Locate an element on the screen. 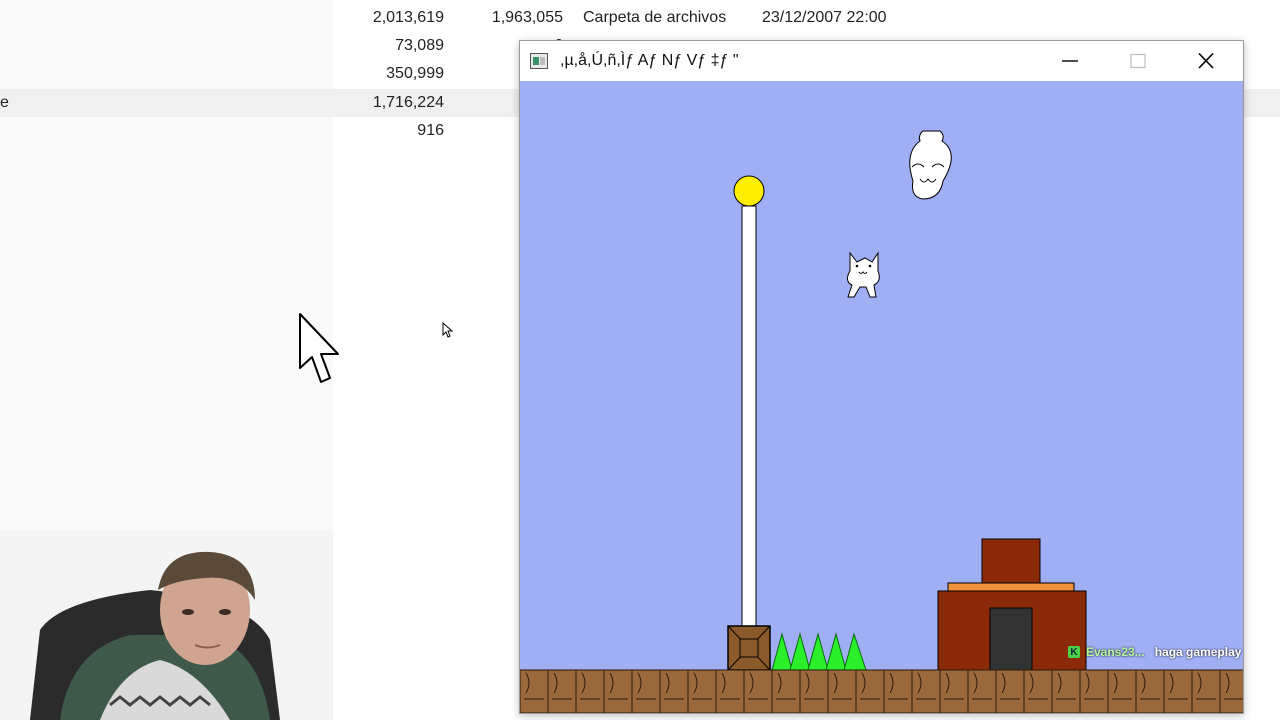 This screenshot has height=720, width=1280. title-bar: ,µ,å,Ú,ñ,Ìƒ Aƒ Nƒ Vƒ ‡ƒ " is located at coordinates (881, 61).